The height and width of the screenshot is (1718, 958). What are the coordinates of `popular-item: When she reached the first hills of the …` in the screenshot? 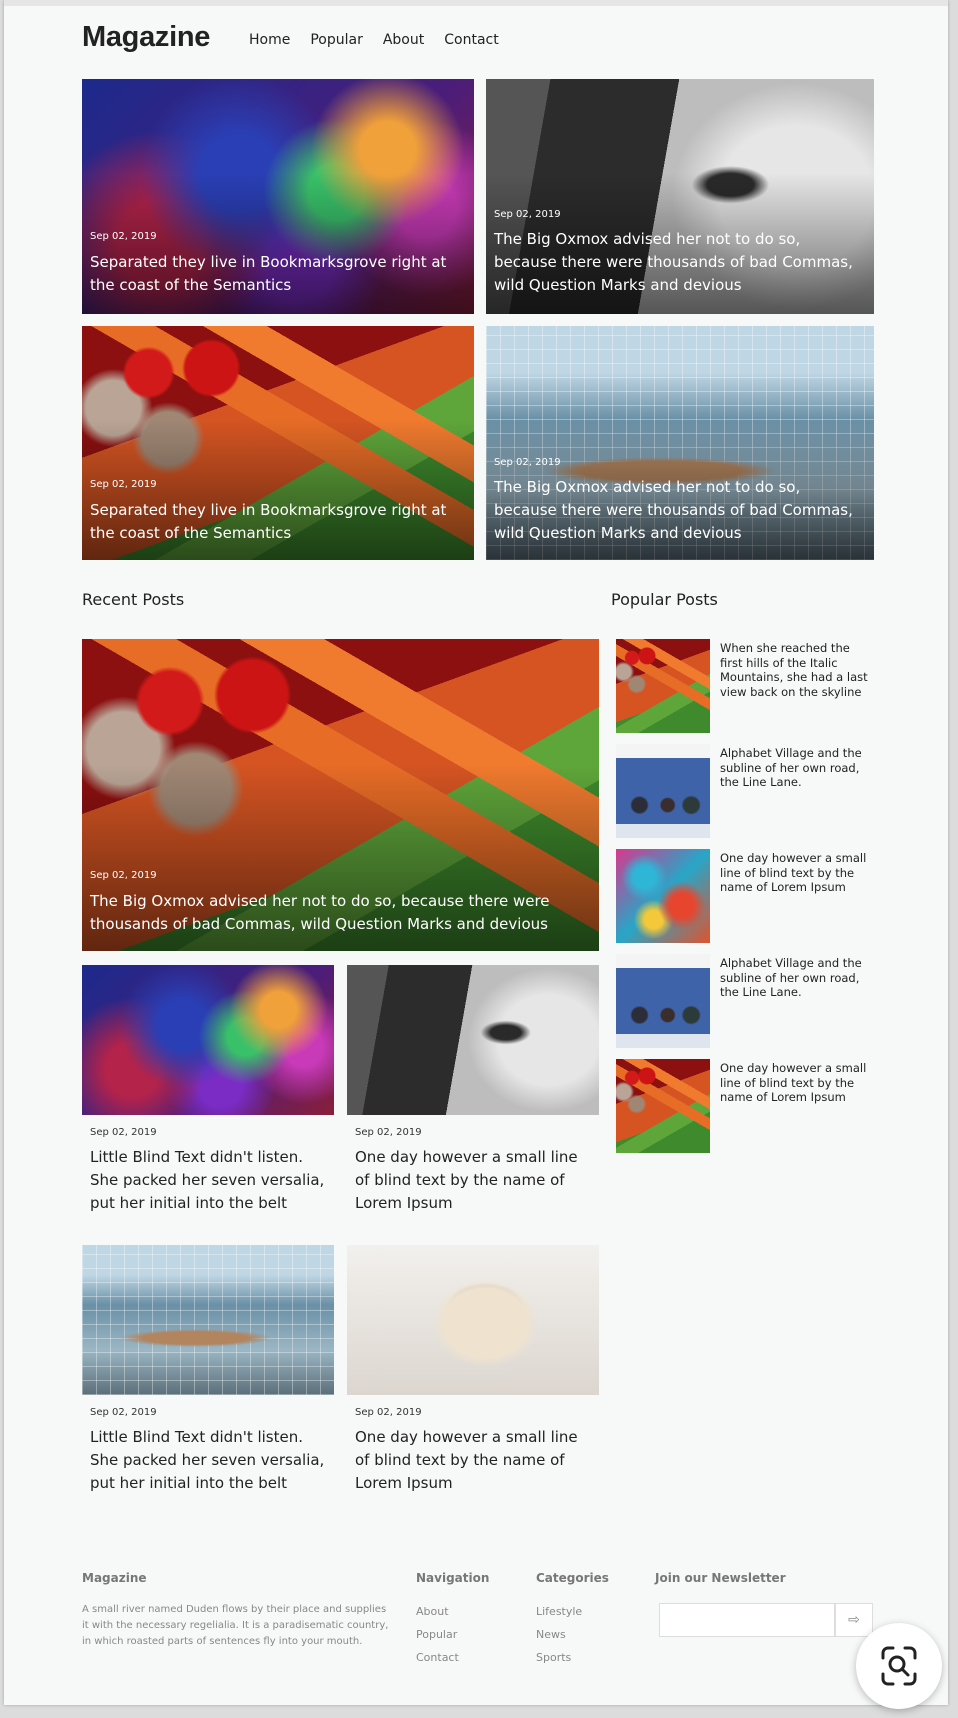 It's located at (746, 686).